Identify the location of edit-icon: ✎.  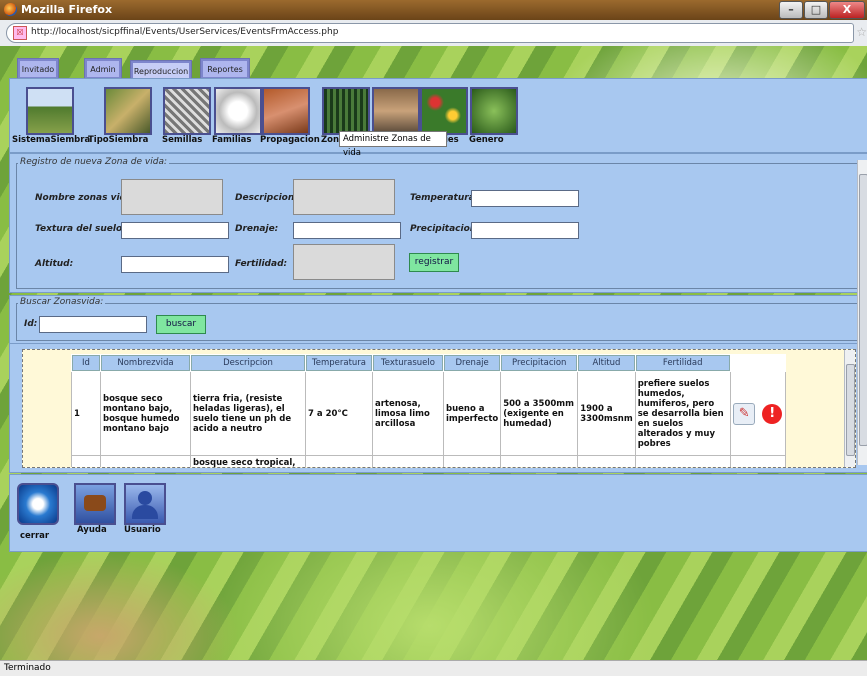
(744, 413).